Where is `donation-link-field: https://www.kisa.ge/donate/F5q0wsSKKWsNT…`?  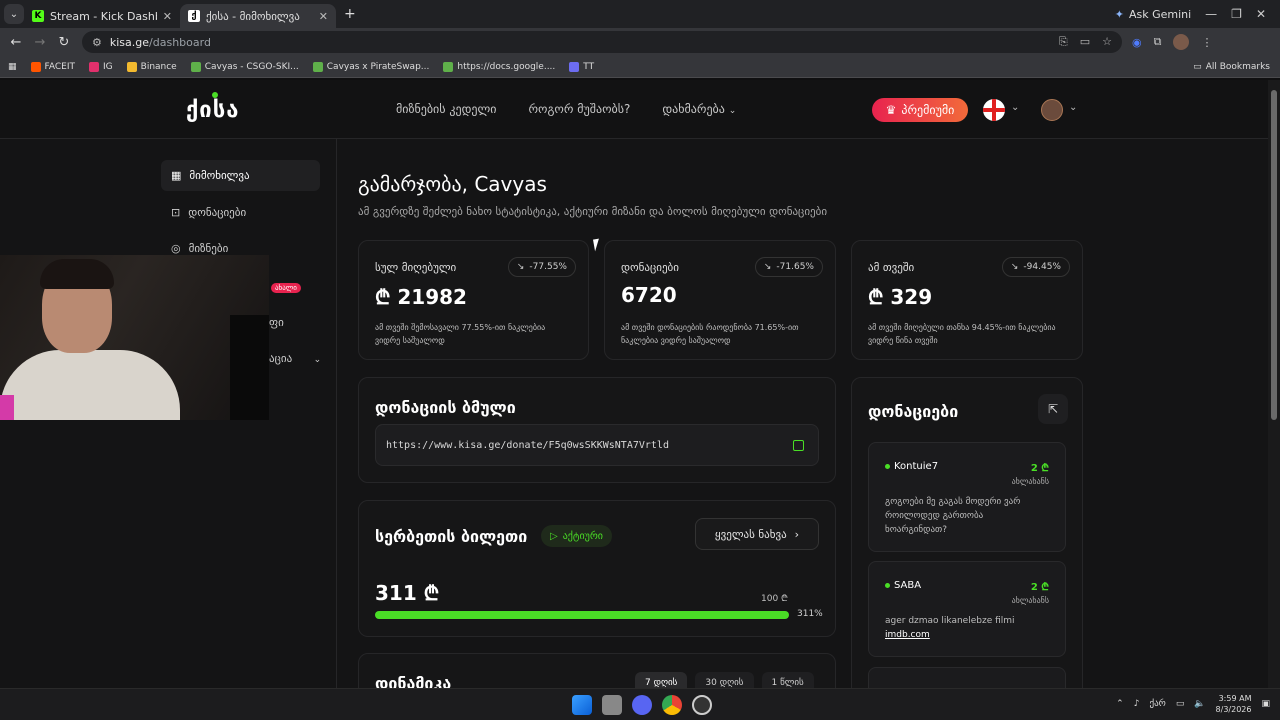 donation-link-field: https://www.kisa.ge/donate/F5q0wsSKKWsNT… is located at coordinates (597, 445).